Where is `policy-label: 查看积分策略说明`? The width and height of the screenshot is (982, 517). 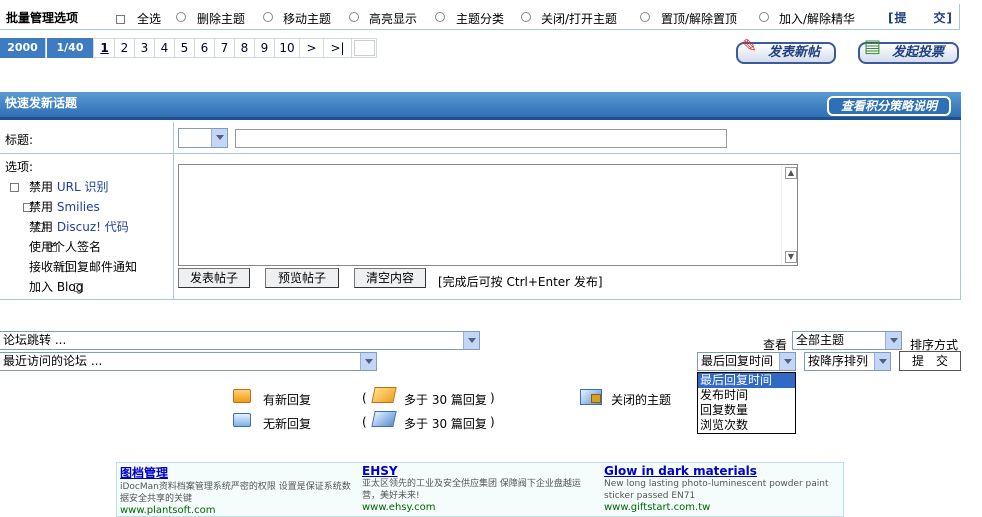 policy-label: 查看积分策略说明 is located at coordinates (888, 106).